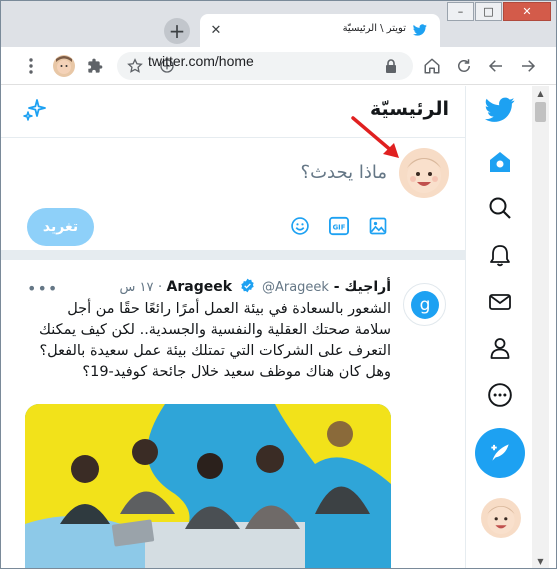 This screenshot has width=557, height=569. What do you see at coordinates (201, 61) in the screenshot?
I see `url-text: twitter.com/home` at bounding box center [201, 61].